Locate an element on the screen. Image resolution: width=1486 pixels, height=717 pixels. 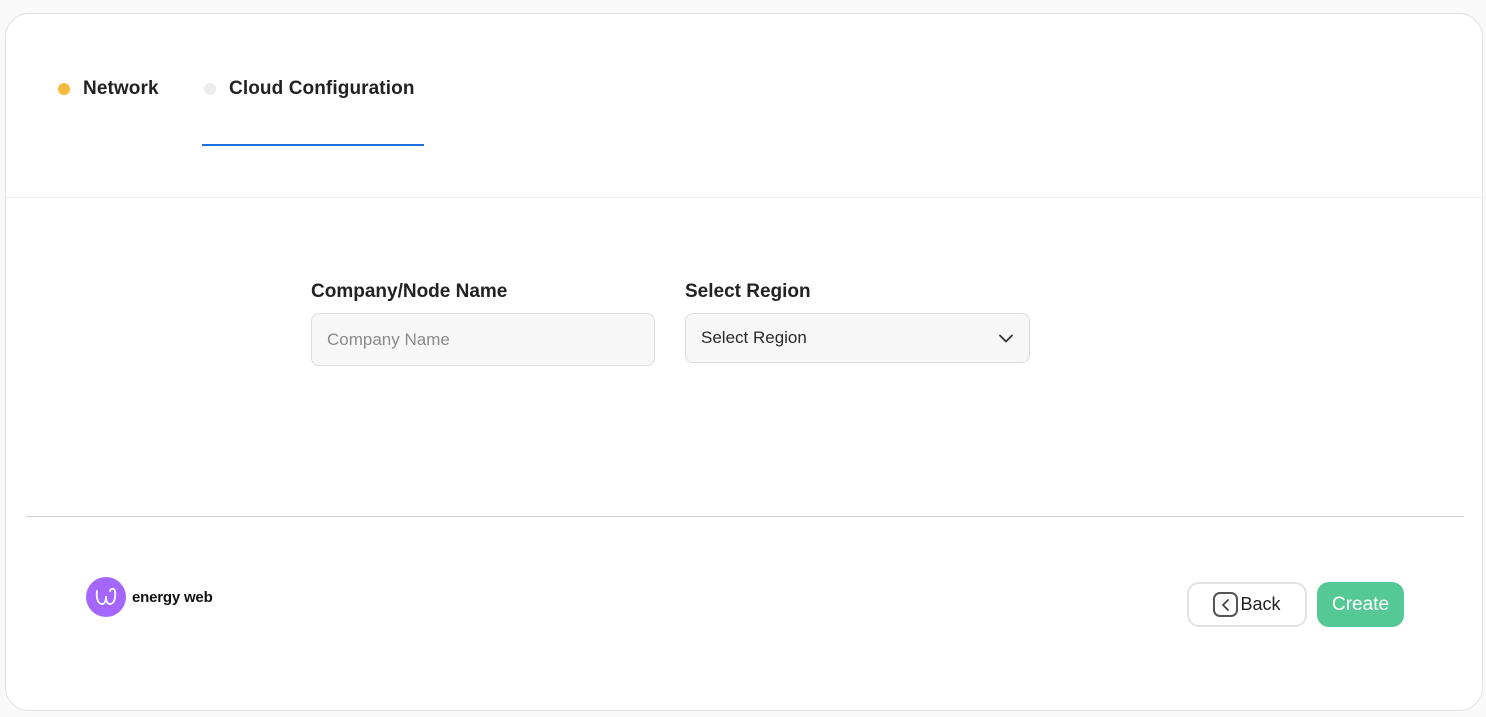
create-button: Create is located at coordinates (1360, 604).